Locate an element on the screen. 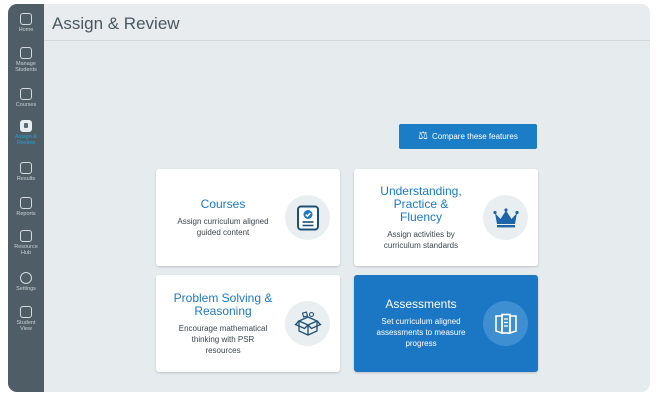 This screenshot has width=657, height=394. sidebar-item-label: Reports is located at coordinates (26, 214).